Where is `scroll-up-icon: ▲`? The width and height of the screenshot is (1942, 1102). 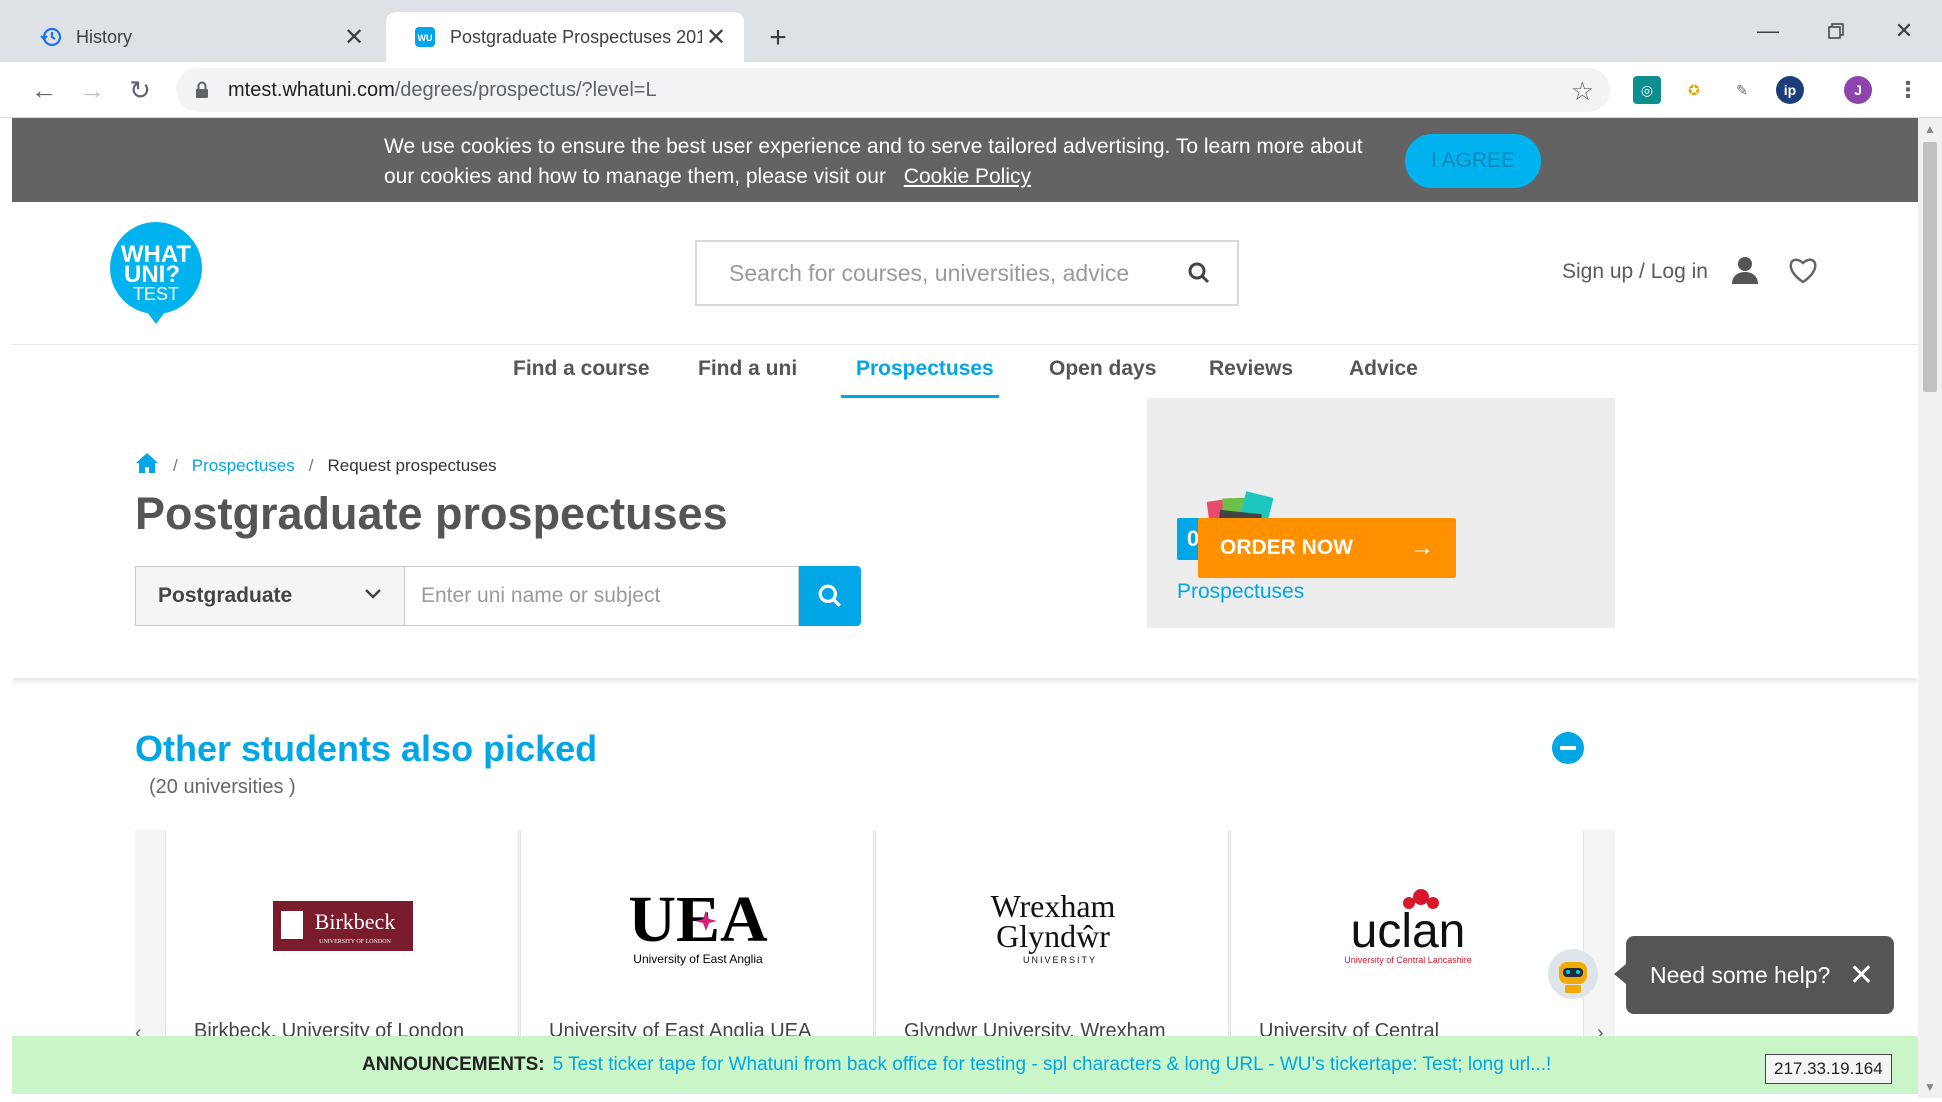 scroll-up-icon: ▲ is located at coordinates (1930, 129).